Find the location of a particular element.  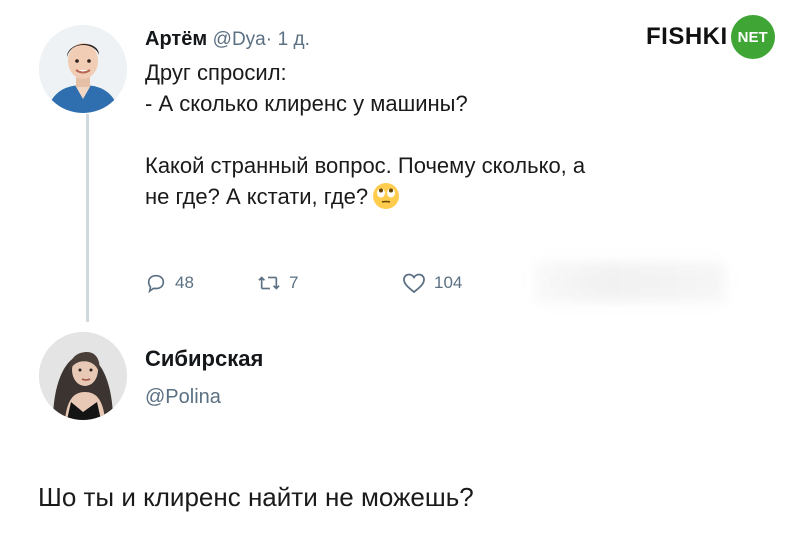

author-name: Артём is located at coordinates (176, 39).